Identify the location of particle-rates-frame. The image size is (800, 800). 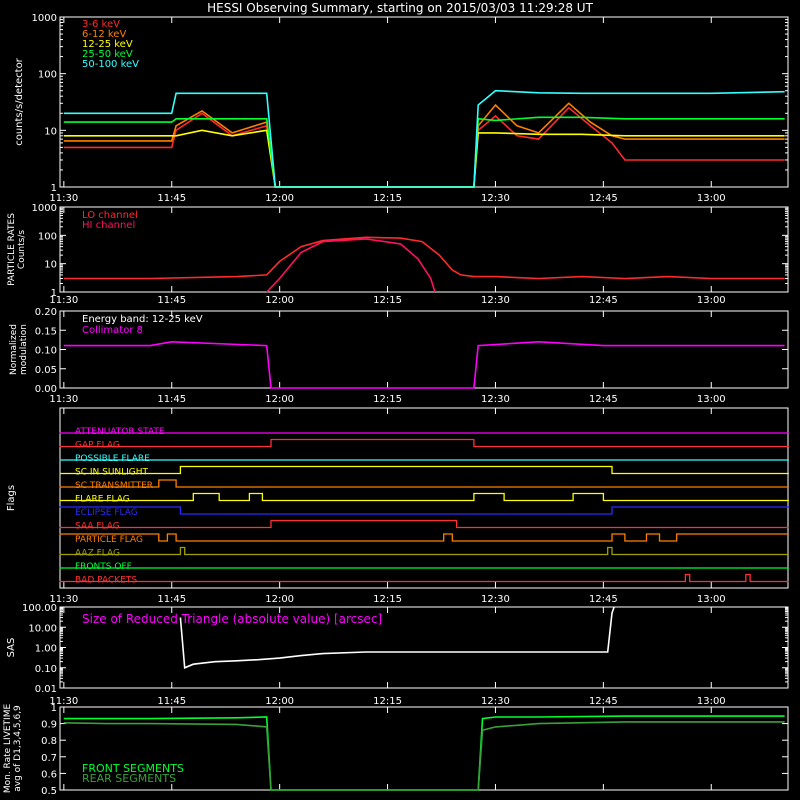
(424, 249).